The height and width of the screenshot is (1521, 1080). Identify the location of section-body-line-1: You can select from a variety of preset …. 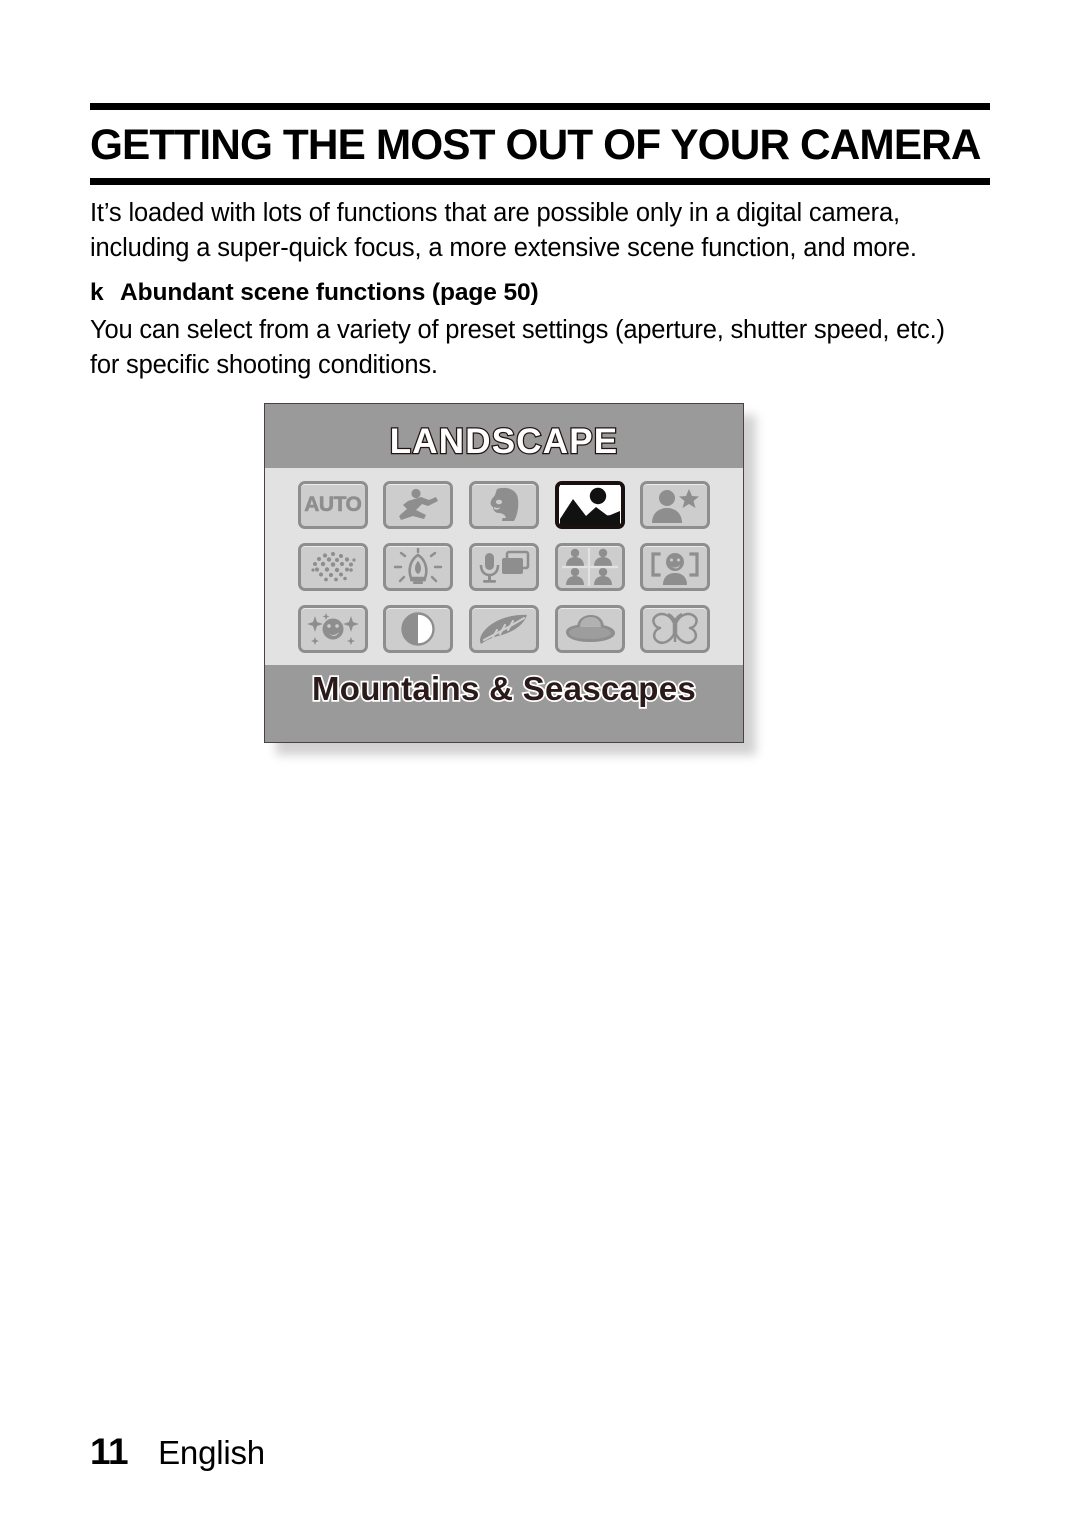
(517, 330).